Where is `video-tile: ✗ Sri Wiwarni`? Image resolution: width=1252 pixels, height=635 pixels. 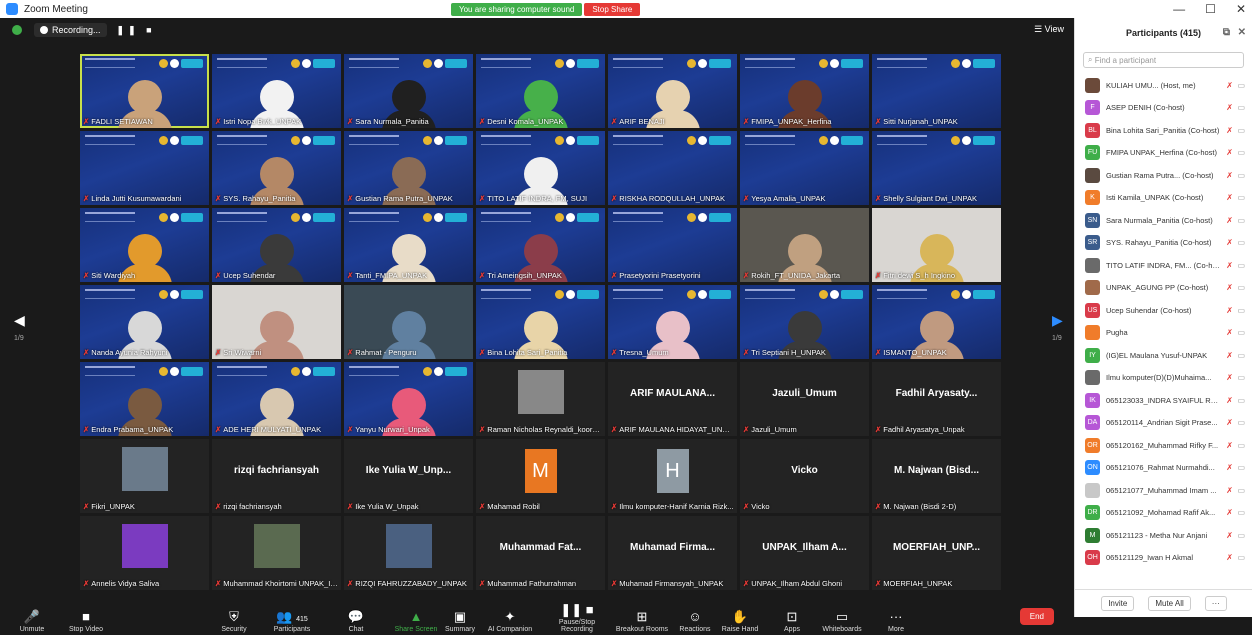
video-tile: ✗ Sri Wiwarni is located at coordinates (276, 322).